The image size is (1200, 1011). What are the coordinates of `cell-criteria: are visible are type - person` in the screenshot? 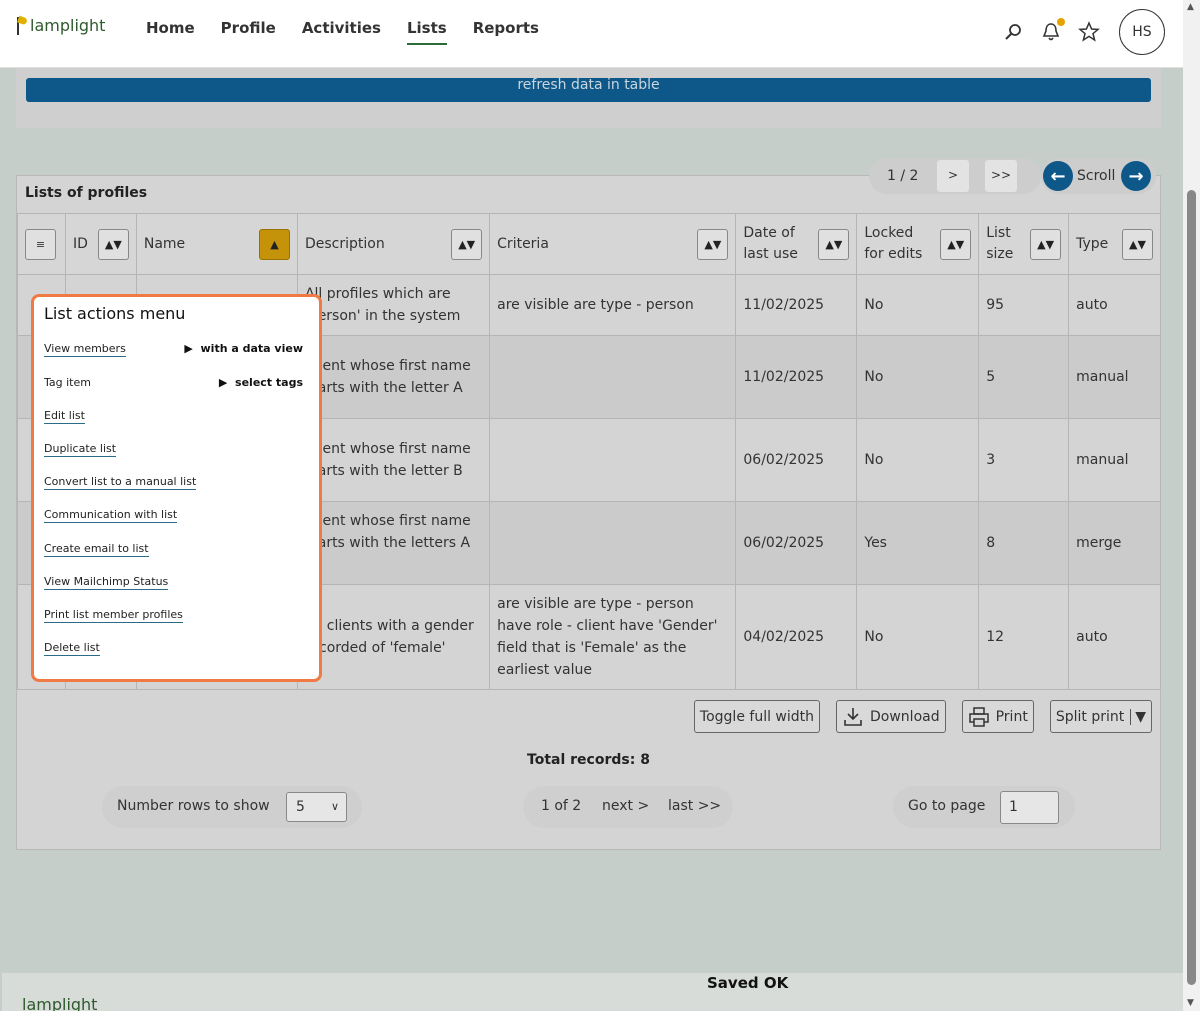 It's located at (613, 305).